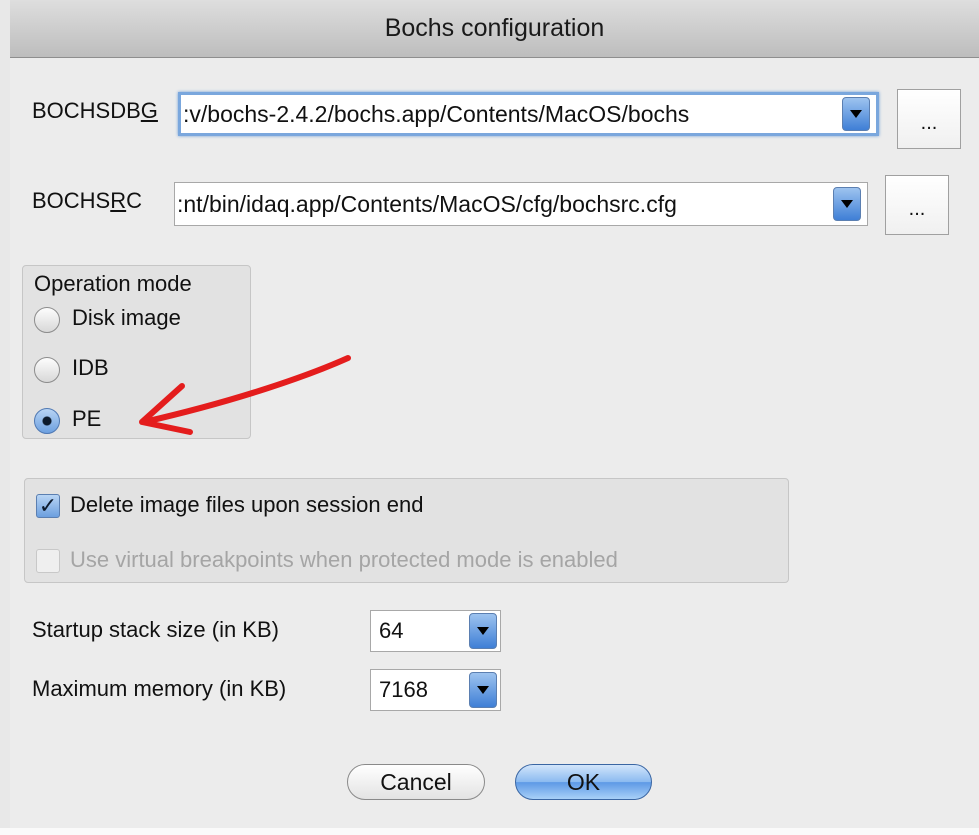 Image resolution: width=979 pixels, height=835 pixels. Describe the element at coordinates (420, 631) in the screenshot. I see `stack-size-value: 64` at that location.